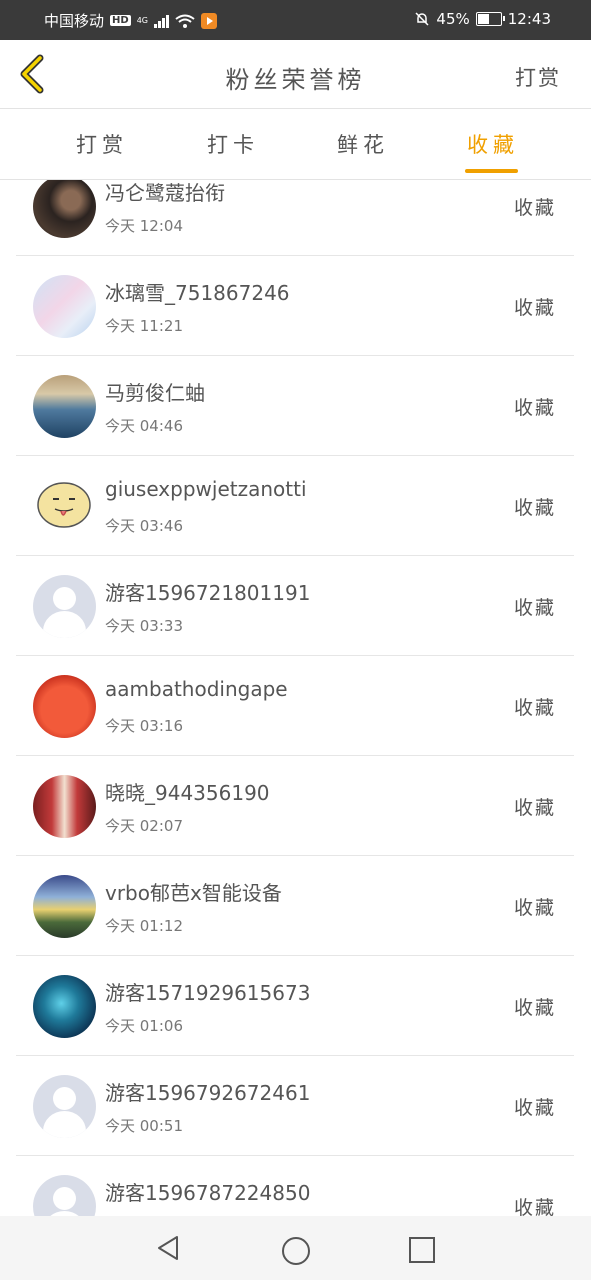  Describe the element at coordinates (196, 689) in the screenshot. I see `user-name: aambathodingape` at that location.